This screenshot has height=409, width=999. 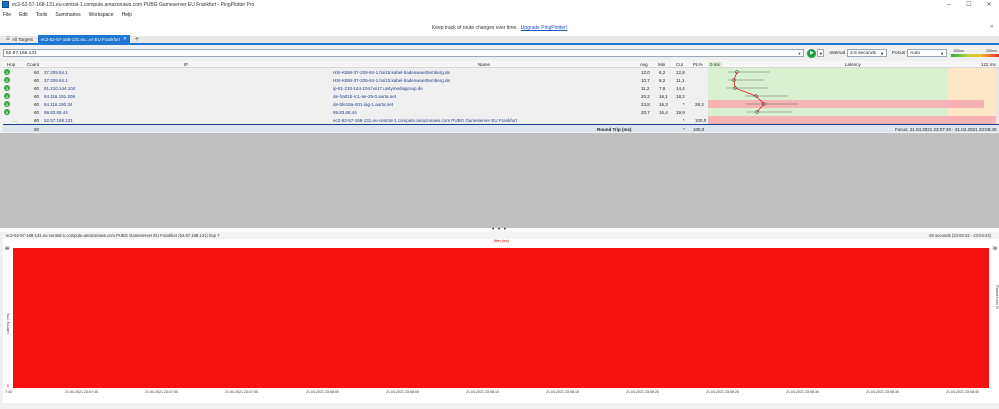 What do you see at coordinates (645, 72) in the screenshot?
I see `hop-avg: 12,0` at bounding box center [645, 72].